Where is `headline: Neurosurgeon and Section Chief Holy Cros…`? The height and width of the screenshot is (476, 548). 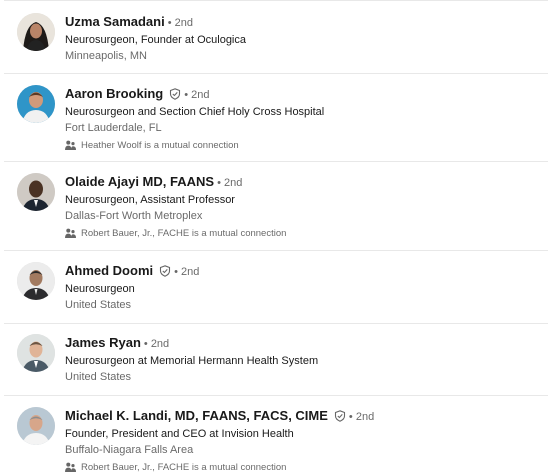
headline: Neurosurgeon and Section Chief Holy Cros… is located at coordinates (195, 112).